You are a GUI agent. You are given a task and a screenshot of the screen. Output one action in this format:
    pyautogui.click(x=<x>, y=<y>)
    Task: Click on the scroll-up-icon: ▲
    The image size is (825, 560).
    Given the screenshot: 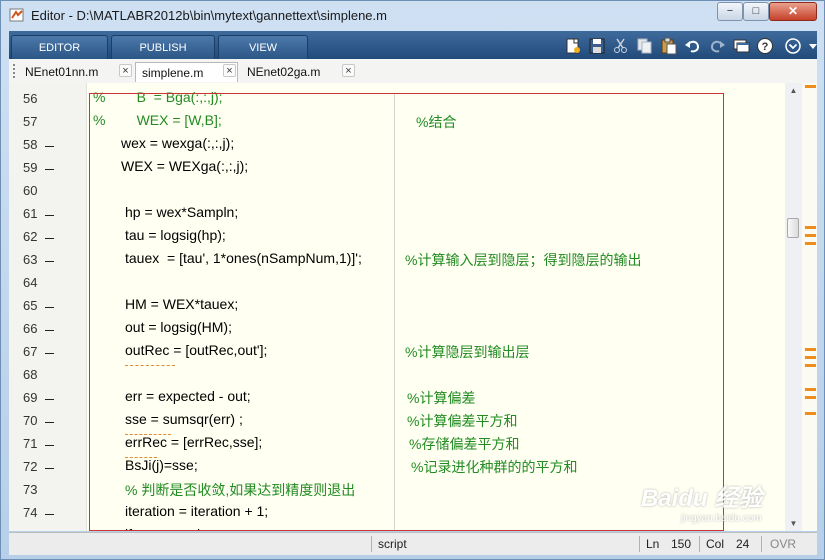 What is the action you would take?
    pyautogui.click(x=793, y=90)
    